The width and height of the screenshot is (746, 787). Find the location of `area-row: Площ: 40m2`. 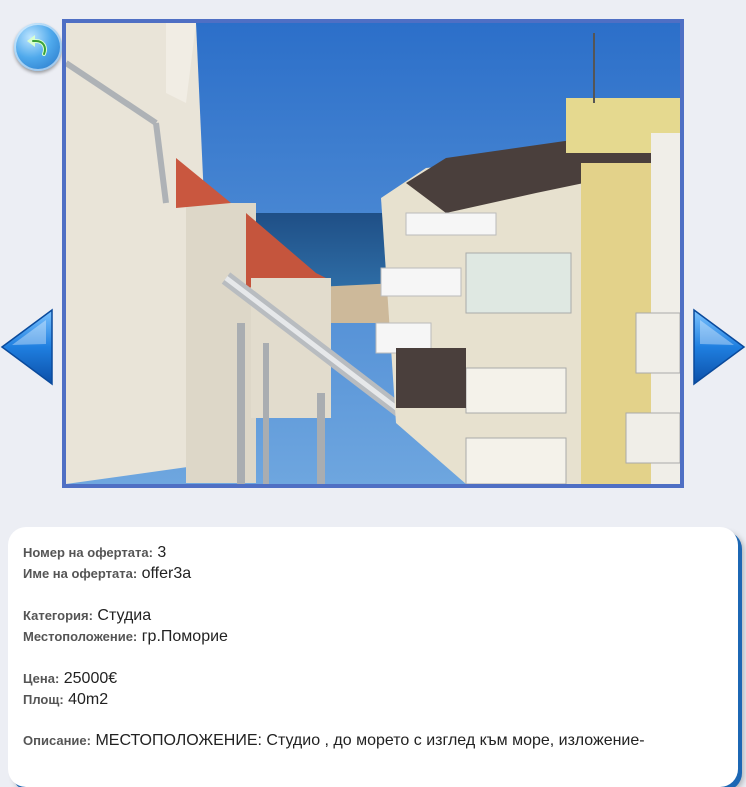

area-row: Площ: 40m2 is located at coordinates (65, 700).